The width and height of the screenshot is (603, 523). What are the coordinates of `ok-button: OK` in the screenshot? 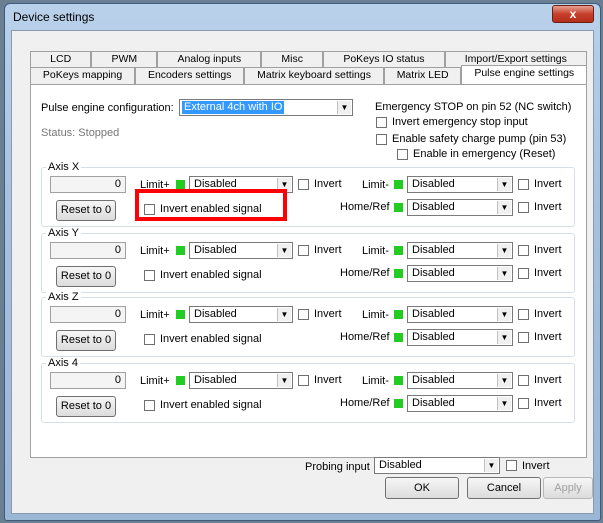 It's located at (422, 488).